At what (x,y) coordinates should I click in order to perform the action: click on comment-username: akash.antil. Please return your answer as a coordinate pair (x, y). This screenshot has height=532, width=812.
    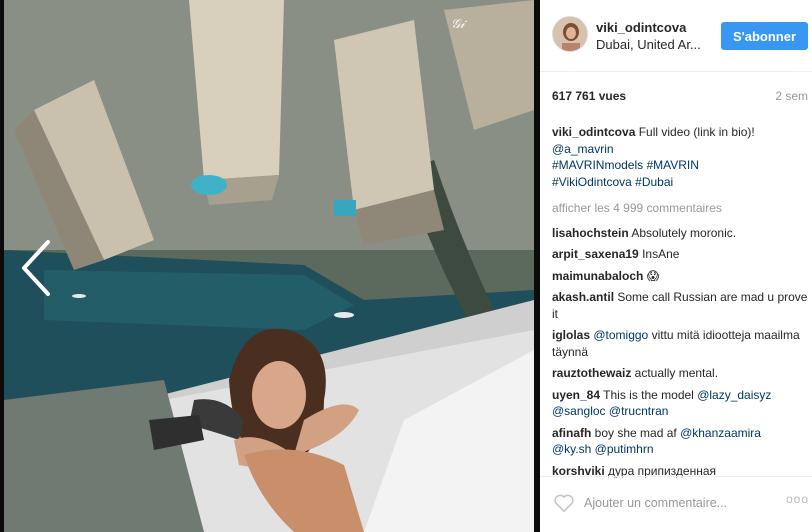
    Looking at the image, I should click on (583, 297).